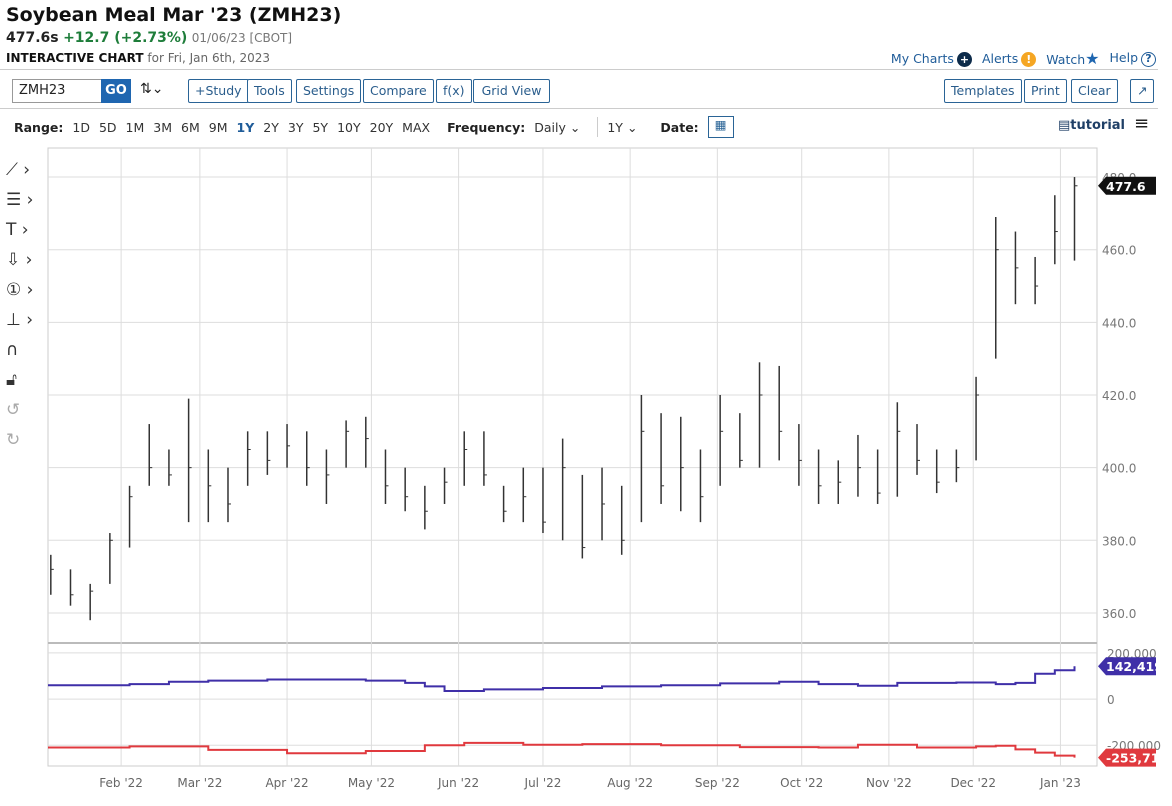 Image resolution: width=1172 pixels, height=806 pixels. Describe the element at coordinates (286, 783) in the screenshot. I see `x-tick-label: Apr '22` at that location.